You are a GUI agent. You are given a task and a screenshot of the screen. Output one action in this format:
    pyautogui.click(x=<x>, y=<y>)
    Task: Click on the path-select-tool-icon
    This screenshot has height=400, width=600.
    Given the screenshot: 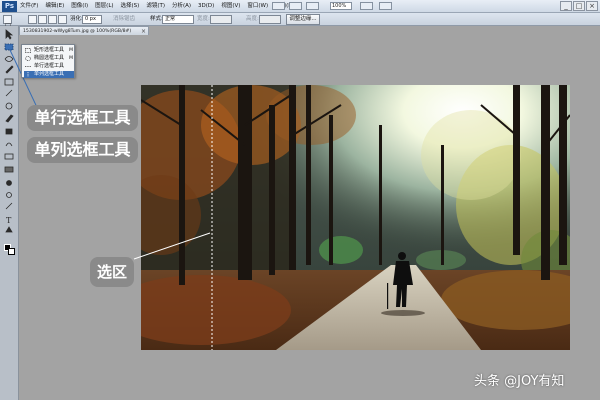 What is the action you would take?
    pyautogui.click(x=9, y=229)
    